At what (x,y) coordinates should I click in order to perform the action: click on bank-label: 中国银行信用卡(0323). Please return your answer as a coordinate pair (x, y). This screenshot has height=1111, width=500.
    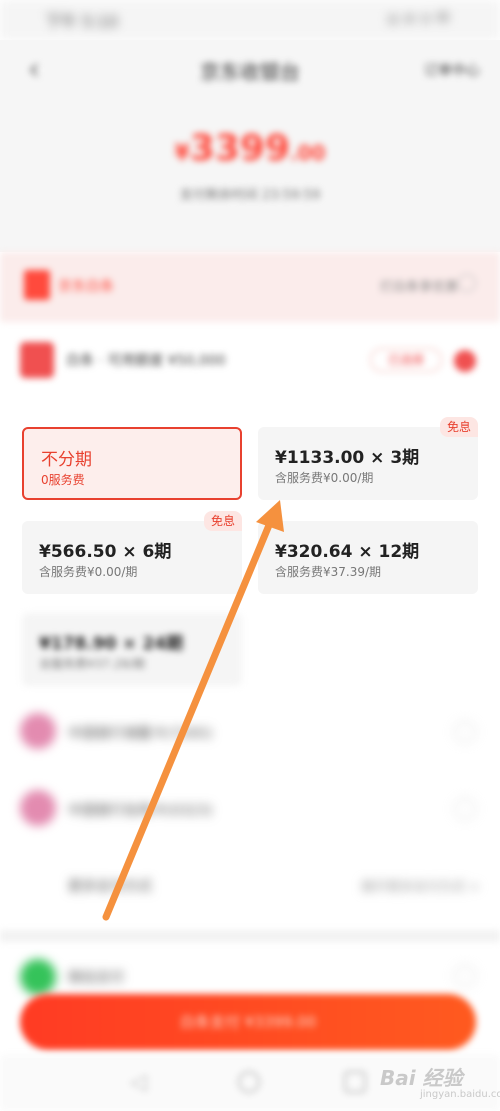
    Looking at the image, I should click on (140, 811).